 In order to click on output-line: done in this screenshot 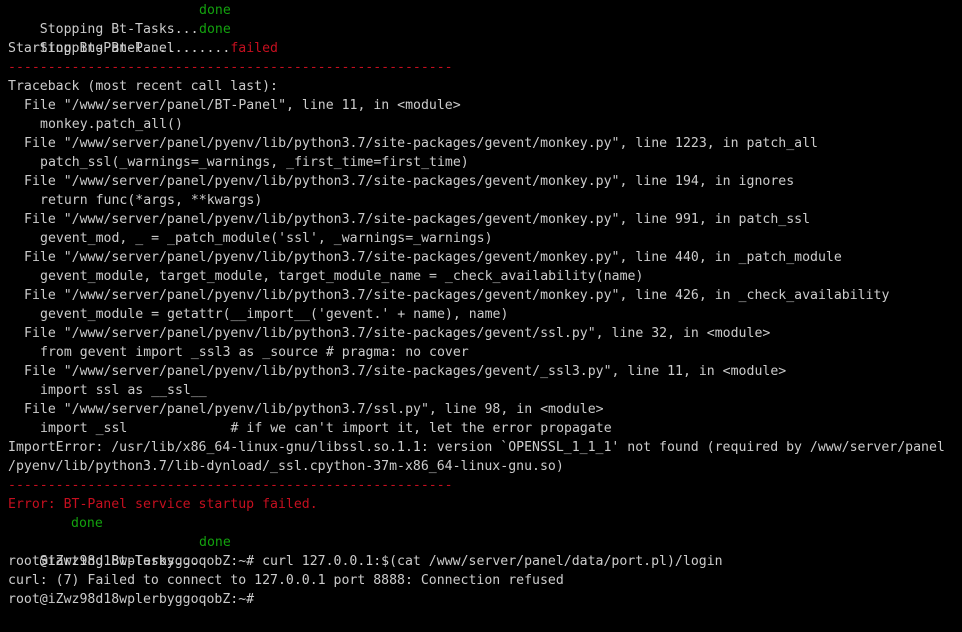, I will do `click(481, 523)`.